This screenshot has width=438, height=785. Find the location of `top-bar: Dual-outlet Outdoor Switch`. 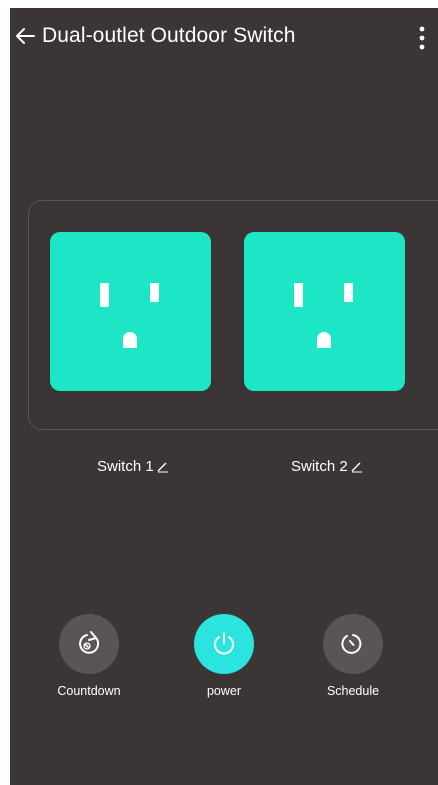

top-bar: Dual-outlet Outdoor Switch is located at coordinates (224, 38).